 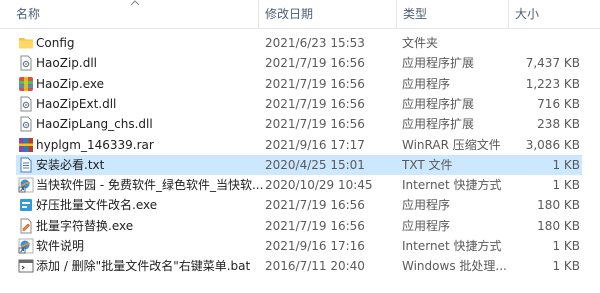 What do you see at coordinates (558, 103) in the screenshot?
I see `file-size: 716 KB` at bounding box center [558, 103].